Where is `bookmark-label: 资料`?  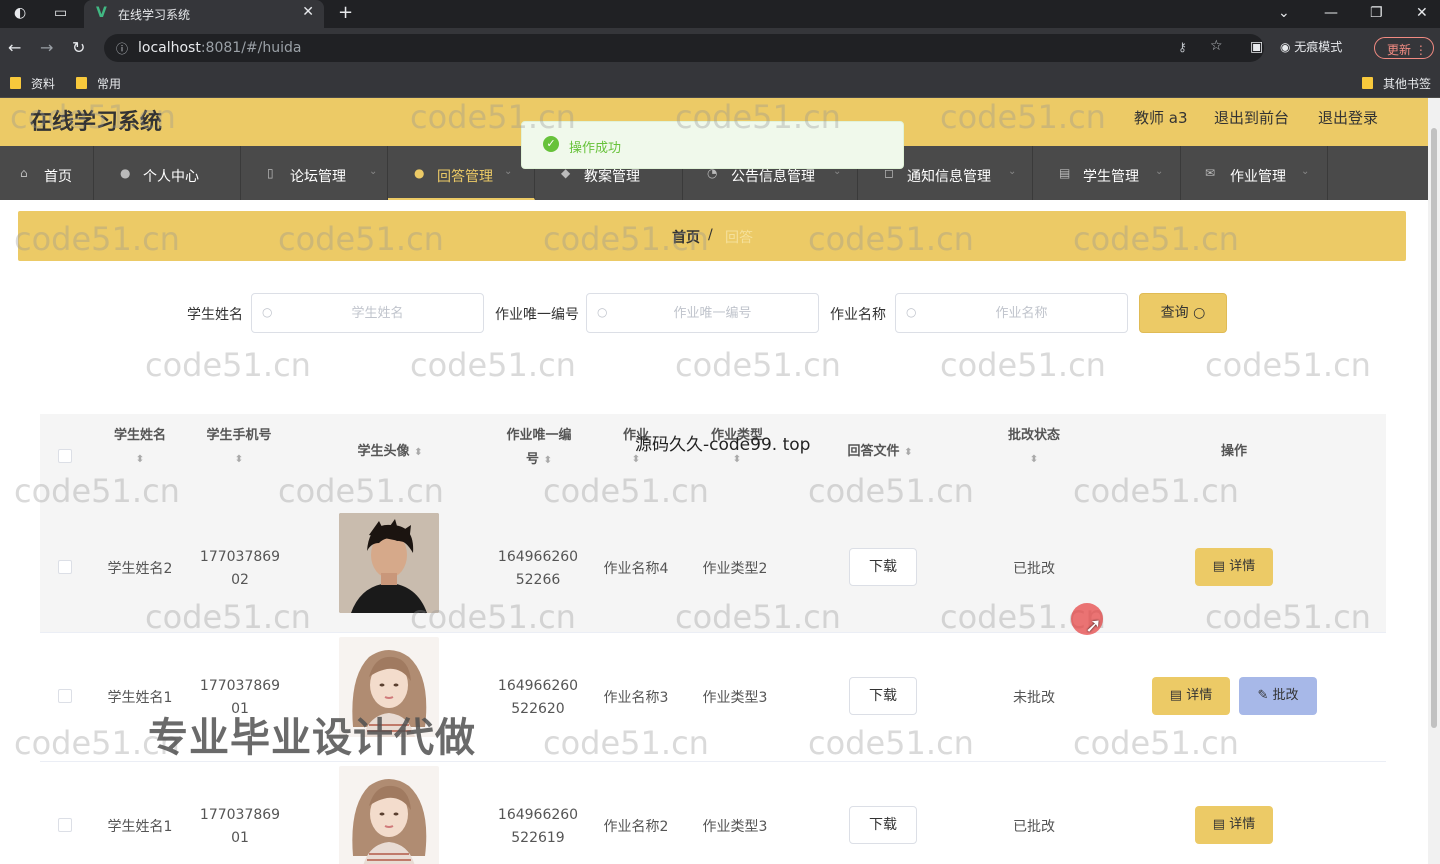 bookmark-label: 资料 is located at coordinates (43, 84).